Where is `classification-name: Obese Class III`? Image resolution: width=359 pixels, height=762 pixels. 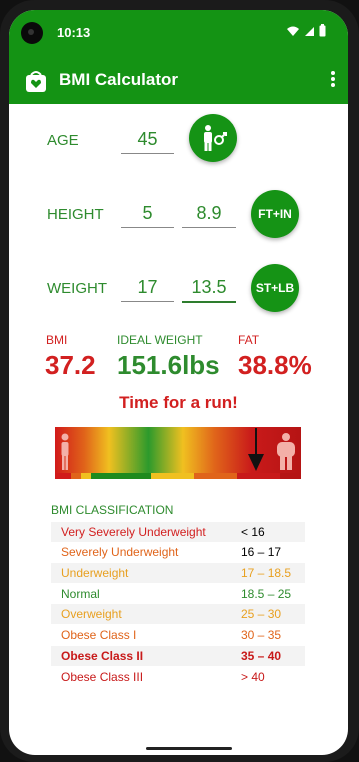
classification-name: Obese Class III is located at coordinates (102, 677).